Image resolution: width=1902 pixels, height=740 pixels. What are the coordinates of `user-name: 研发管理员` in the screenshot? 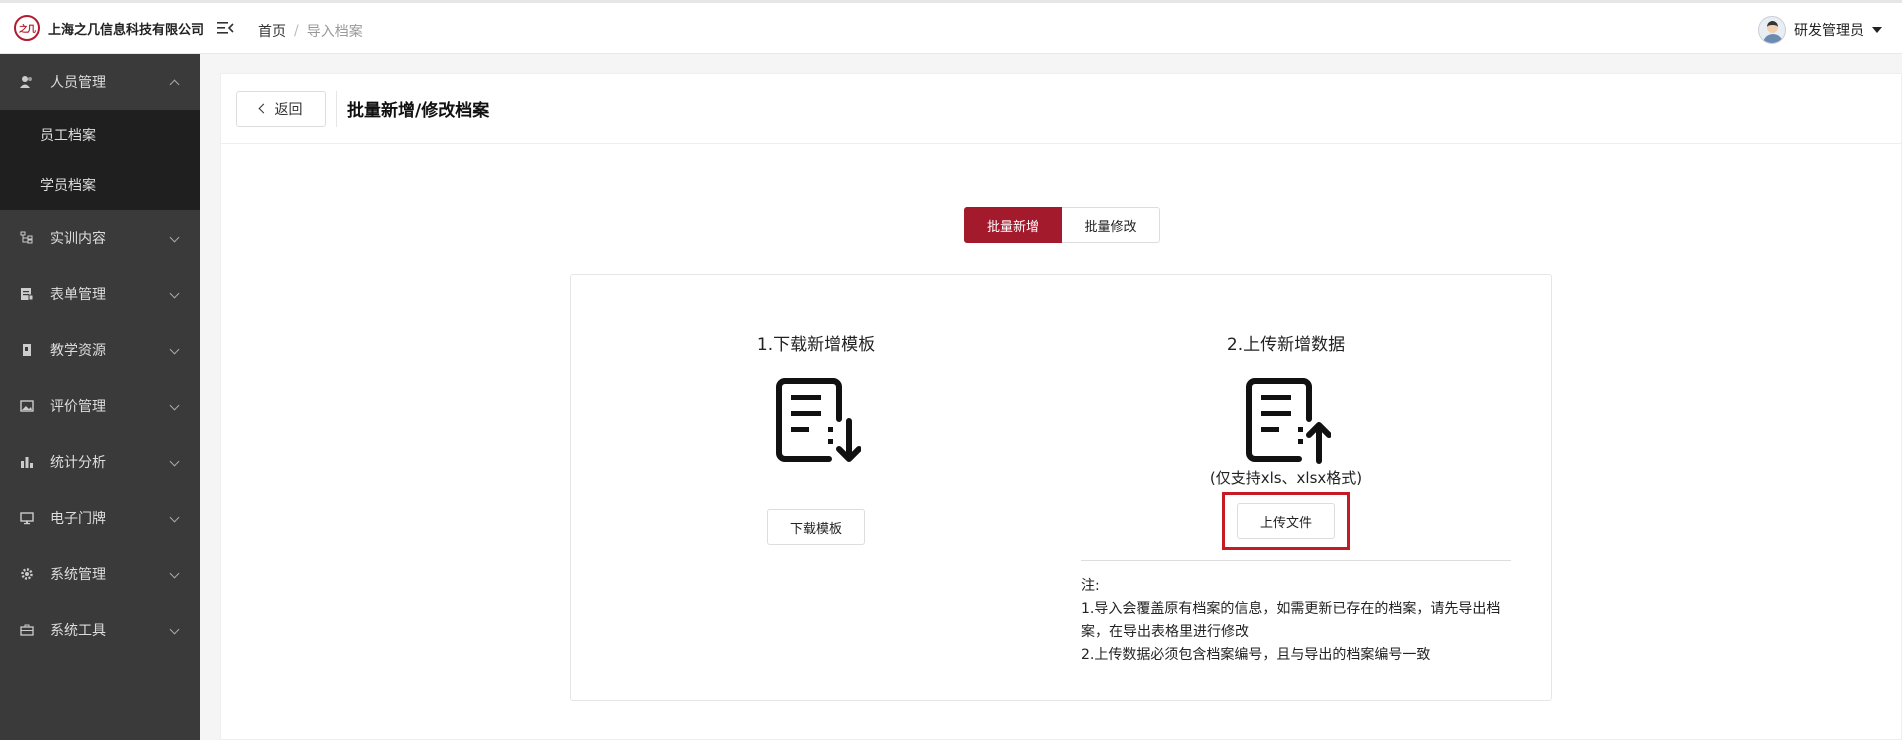 It's located at (1829, 31).